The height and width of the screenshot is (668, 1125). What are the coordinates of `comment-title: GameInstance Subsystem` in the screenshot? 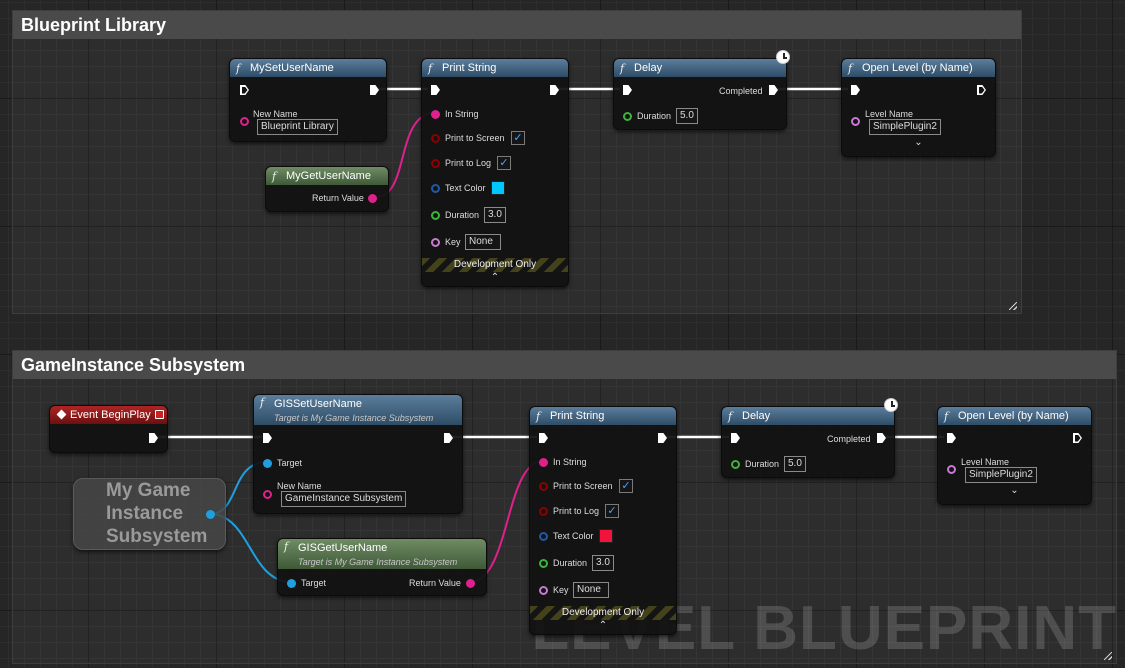 It's located at (564, 365).